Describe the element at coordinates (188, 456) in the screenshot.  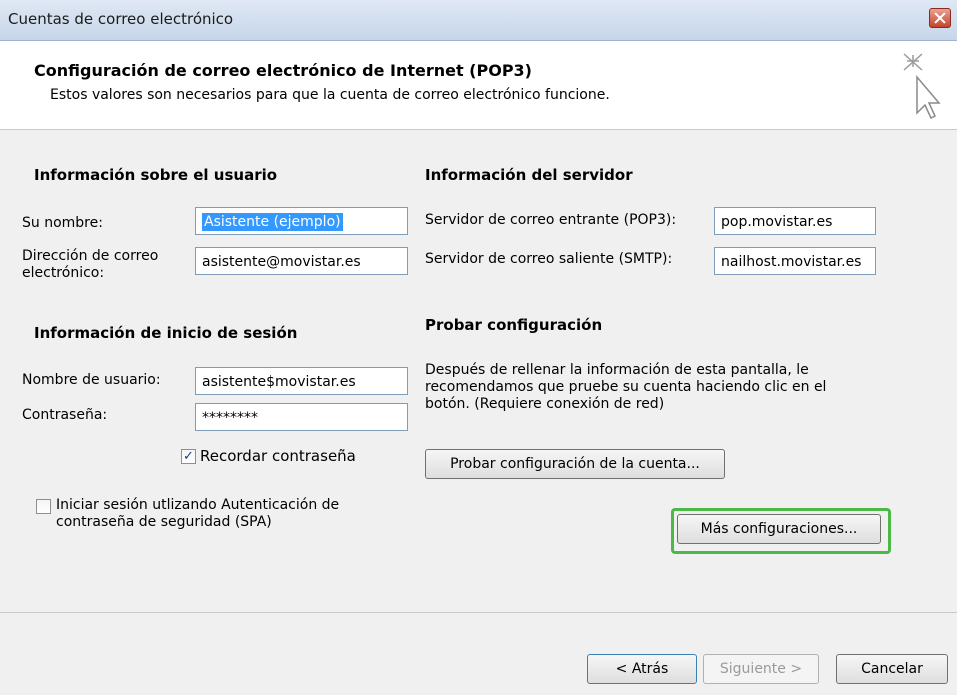
I see `remember-password-checkbox: ✓` at that location.